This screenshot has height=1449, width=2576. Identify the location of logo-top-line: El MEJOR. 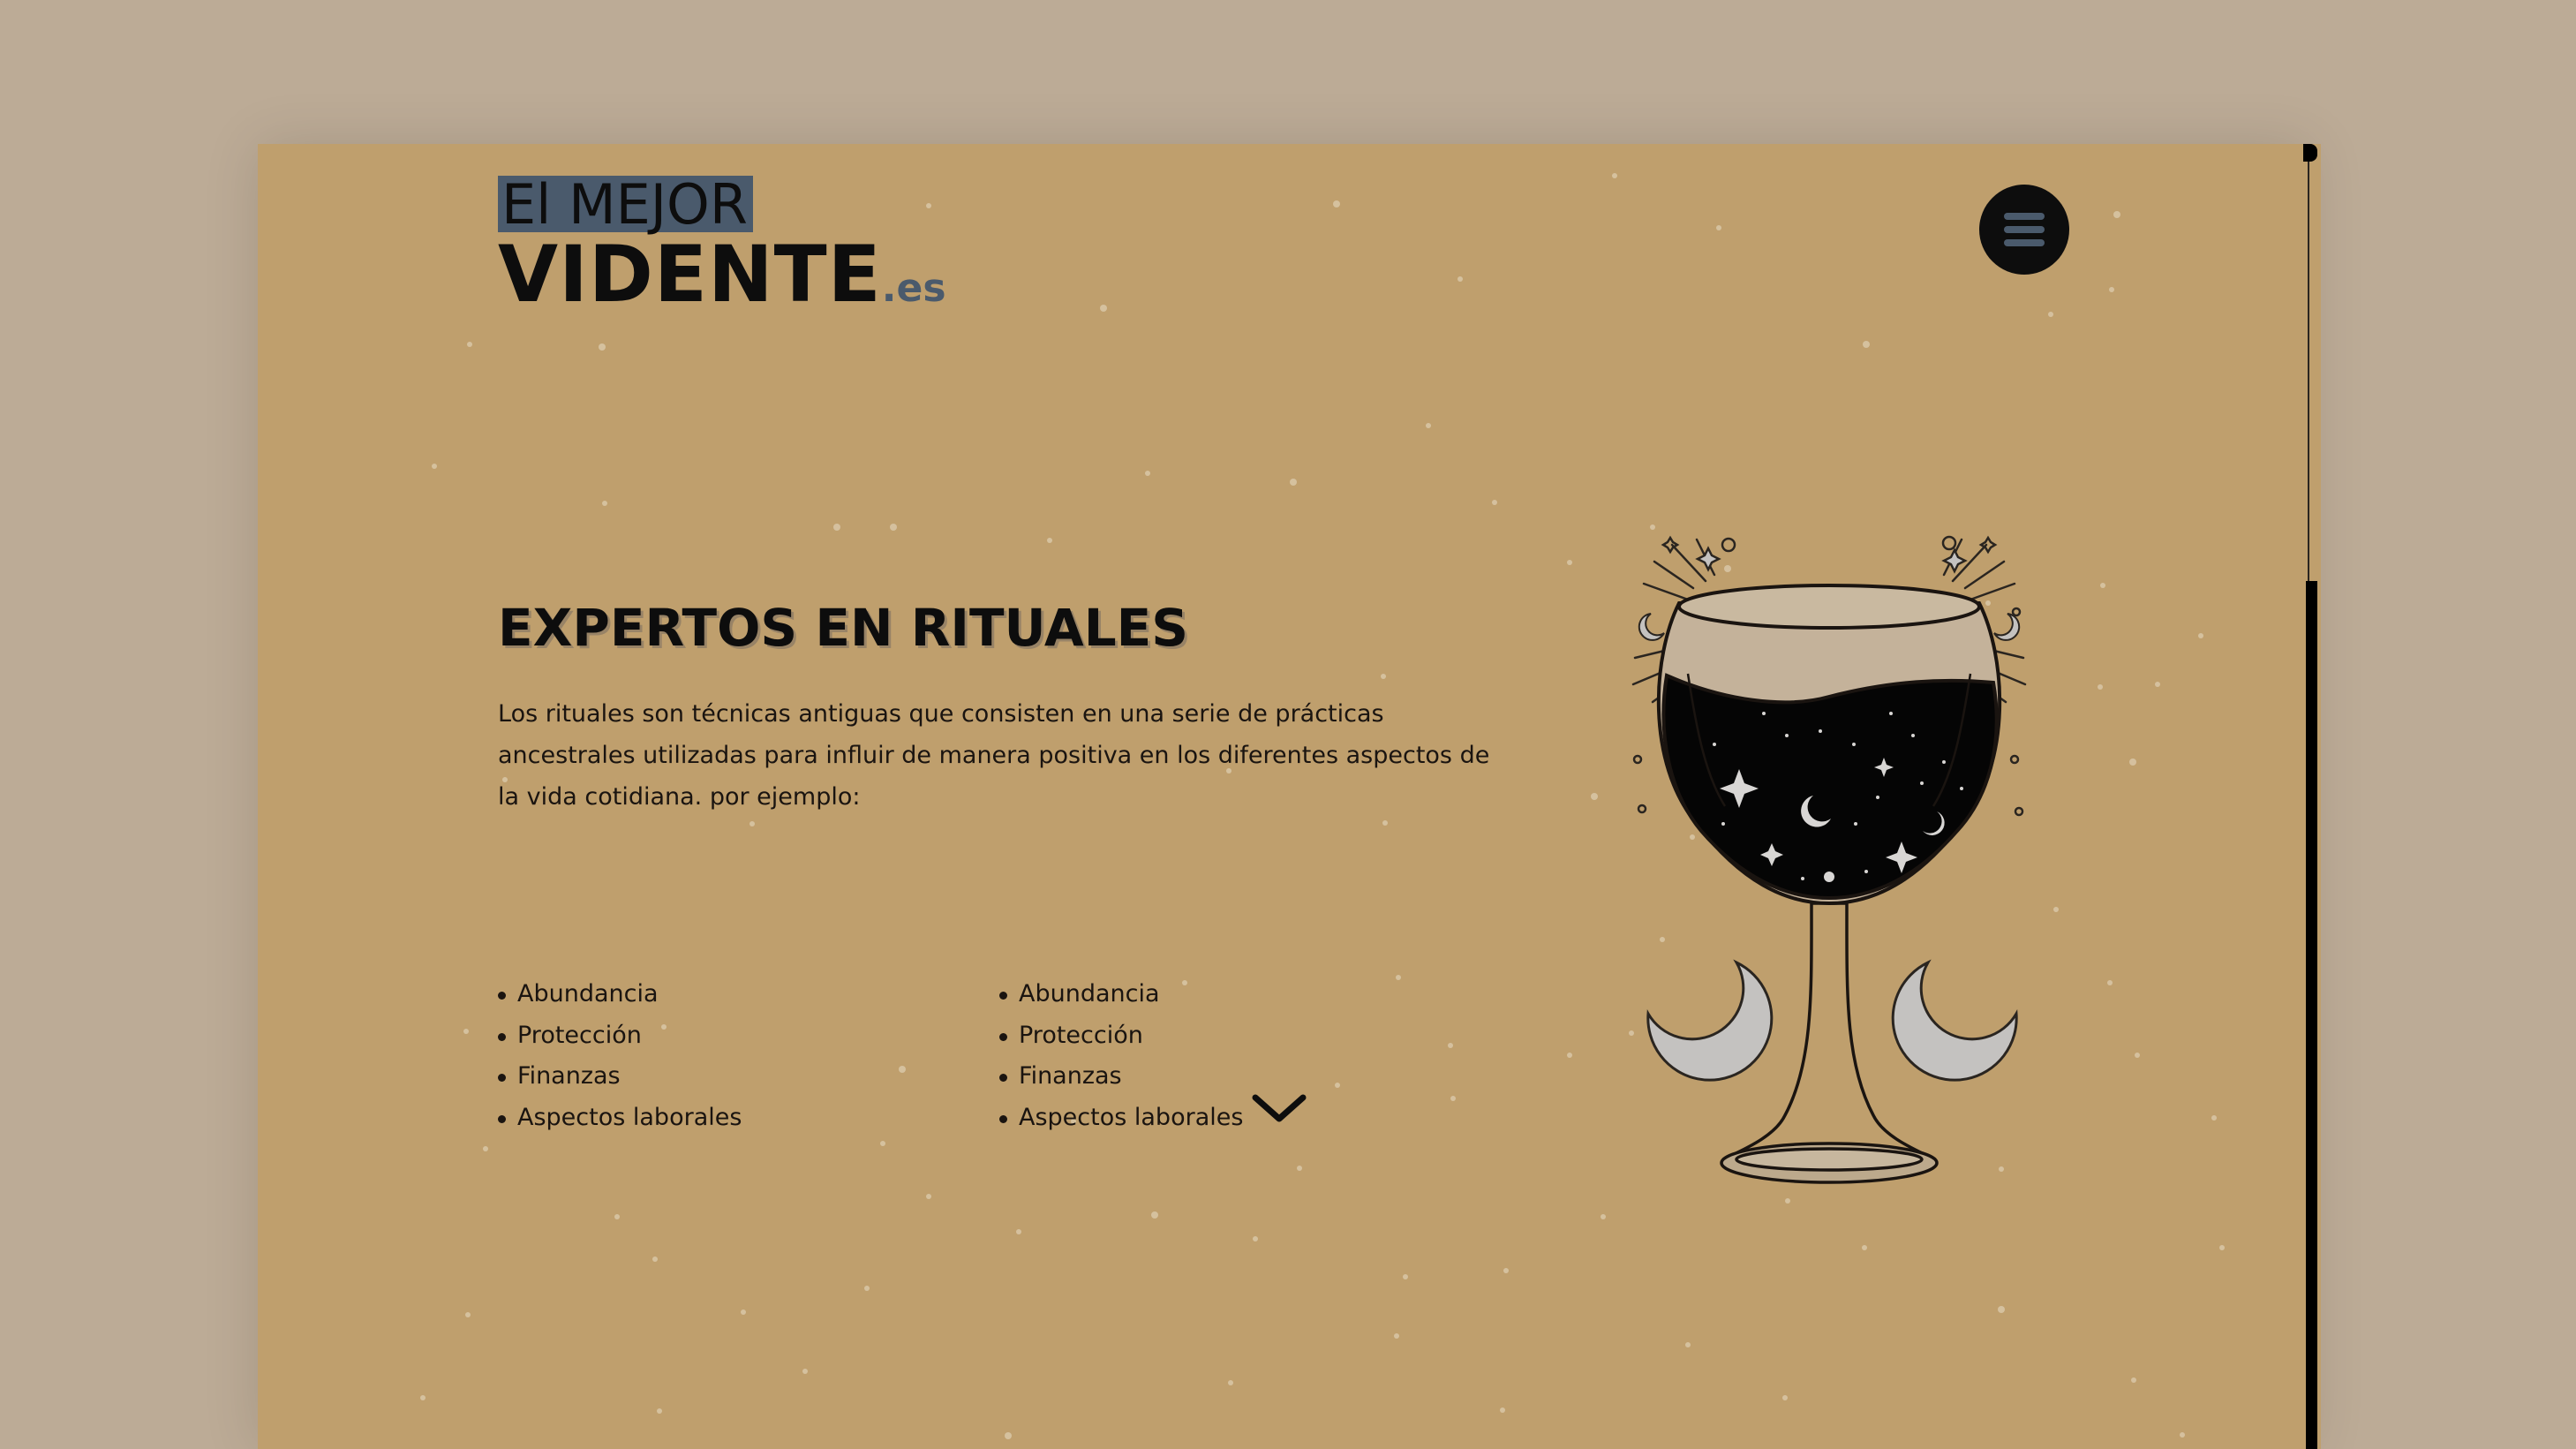
(625, 204).